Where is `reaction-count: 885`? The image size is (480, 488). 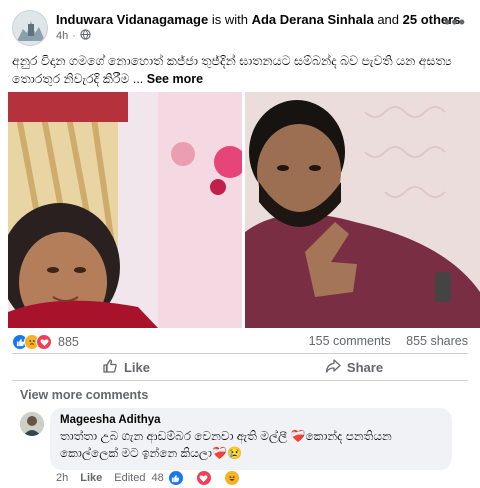
reaction-count: 885 is located at coordinates (68, 342).